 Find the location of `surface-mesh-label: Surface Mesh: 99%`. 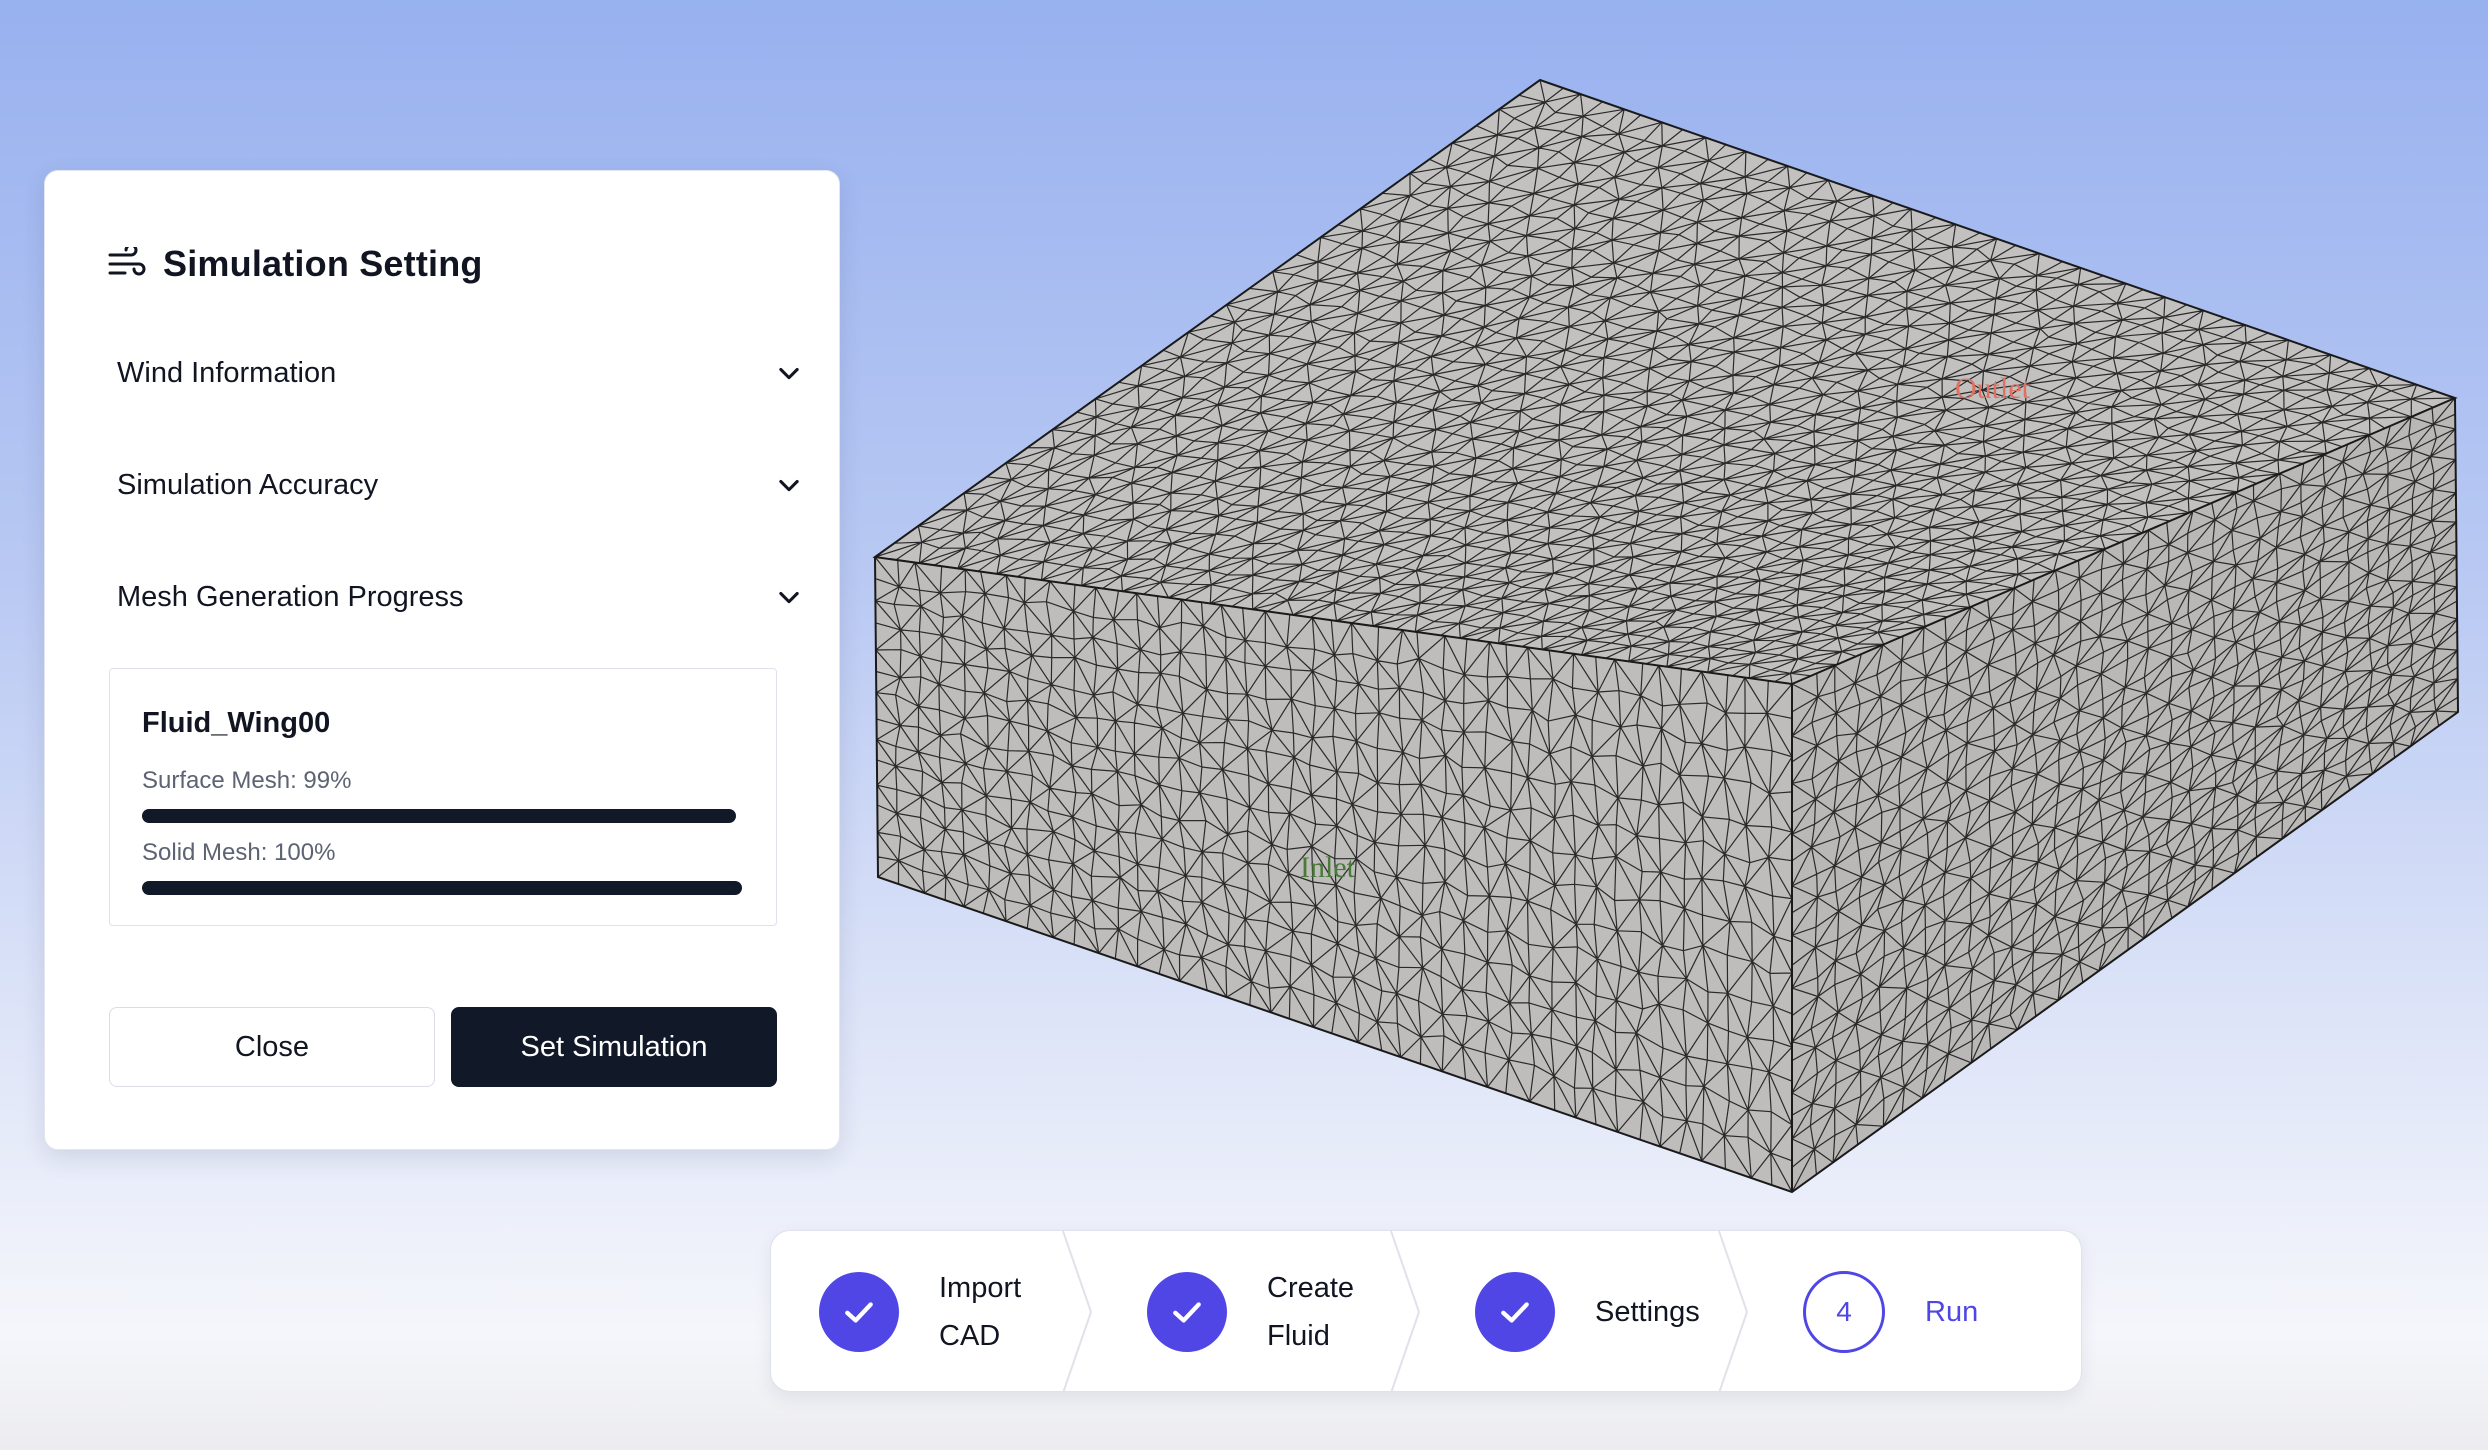

surface-mesh-label: Surface Mesh: 99% is located at coordinates (247, 780).